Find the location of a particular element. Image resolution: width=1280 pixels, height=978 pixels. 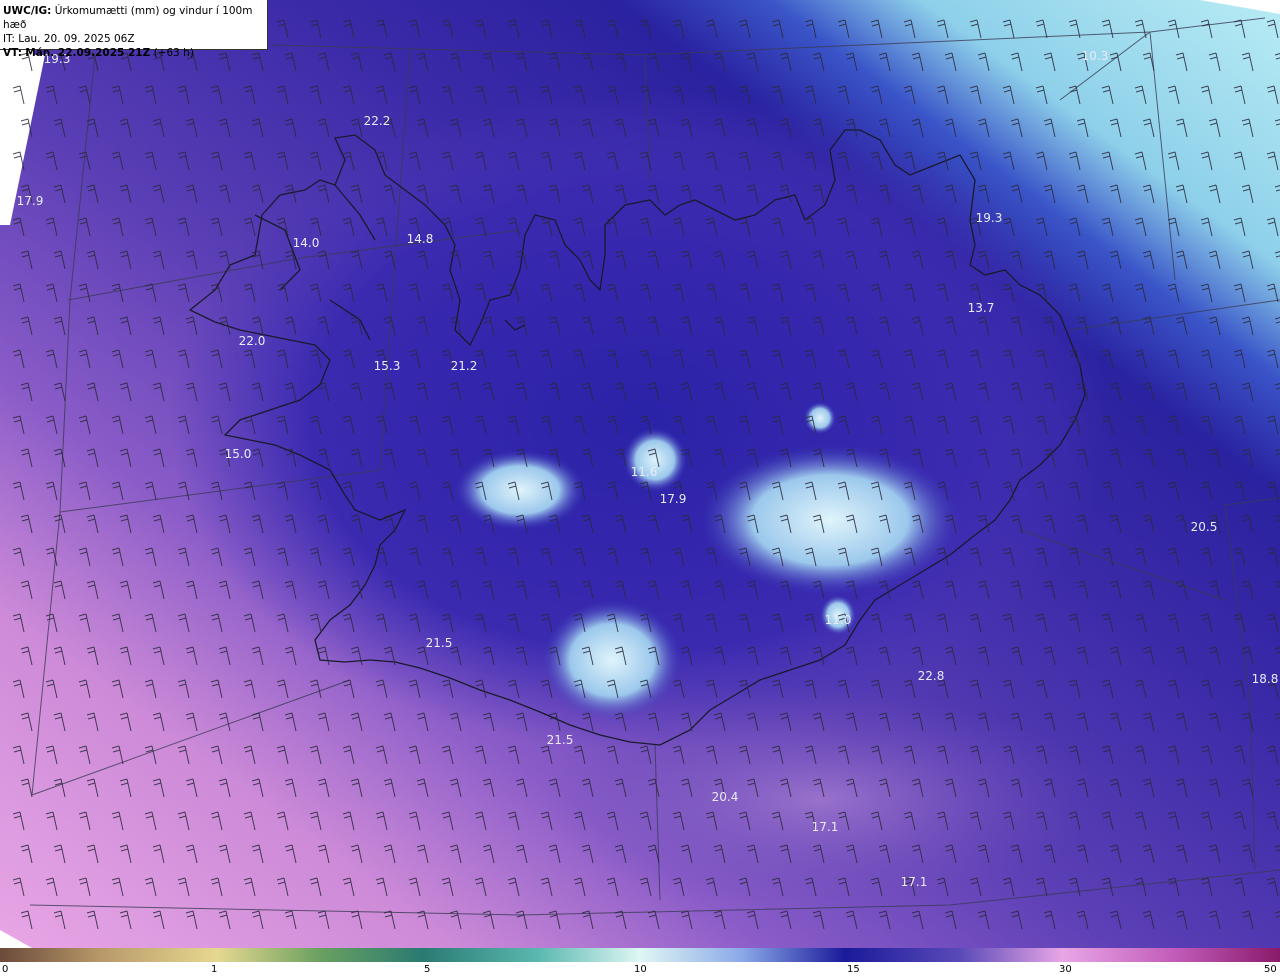

highland-patch-hofsjokull is located at coordinates (520, 490).